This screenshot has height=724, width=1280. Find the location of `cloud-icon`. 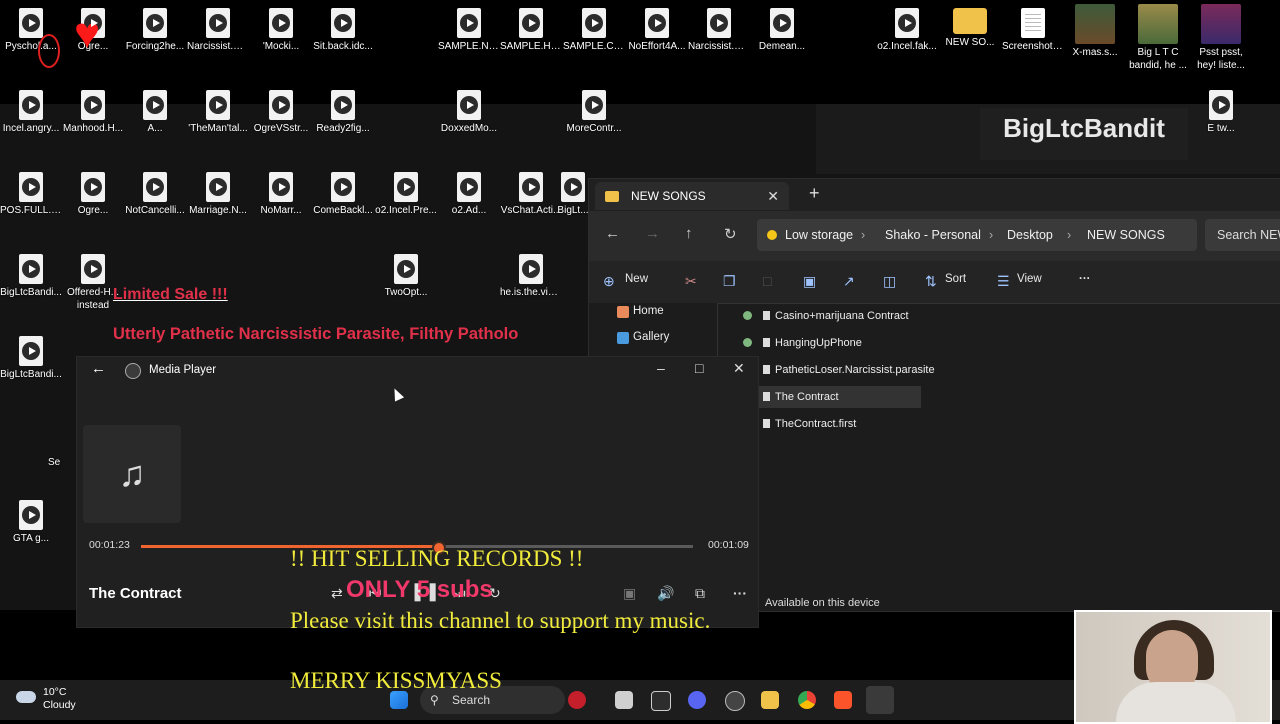

cloud-icon is located at coordinates (26, 697).